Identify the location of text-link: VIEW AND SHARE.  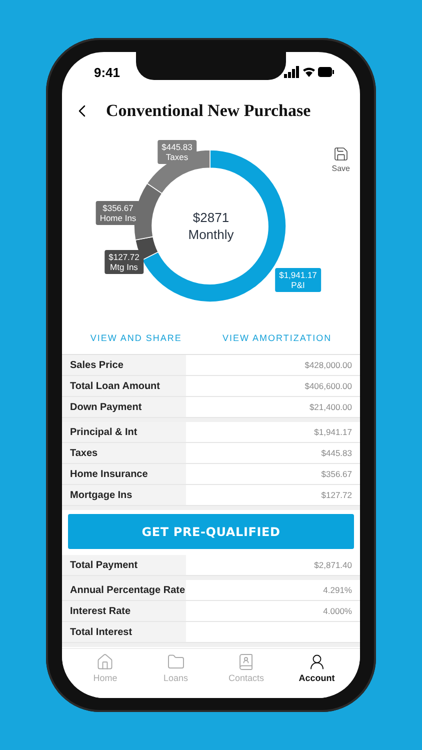
(136, 338).